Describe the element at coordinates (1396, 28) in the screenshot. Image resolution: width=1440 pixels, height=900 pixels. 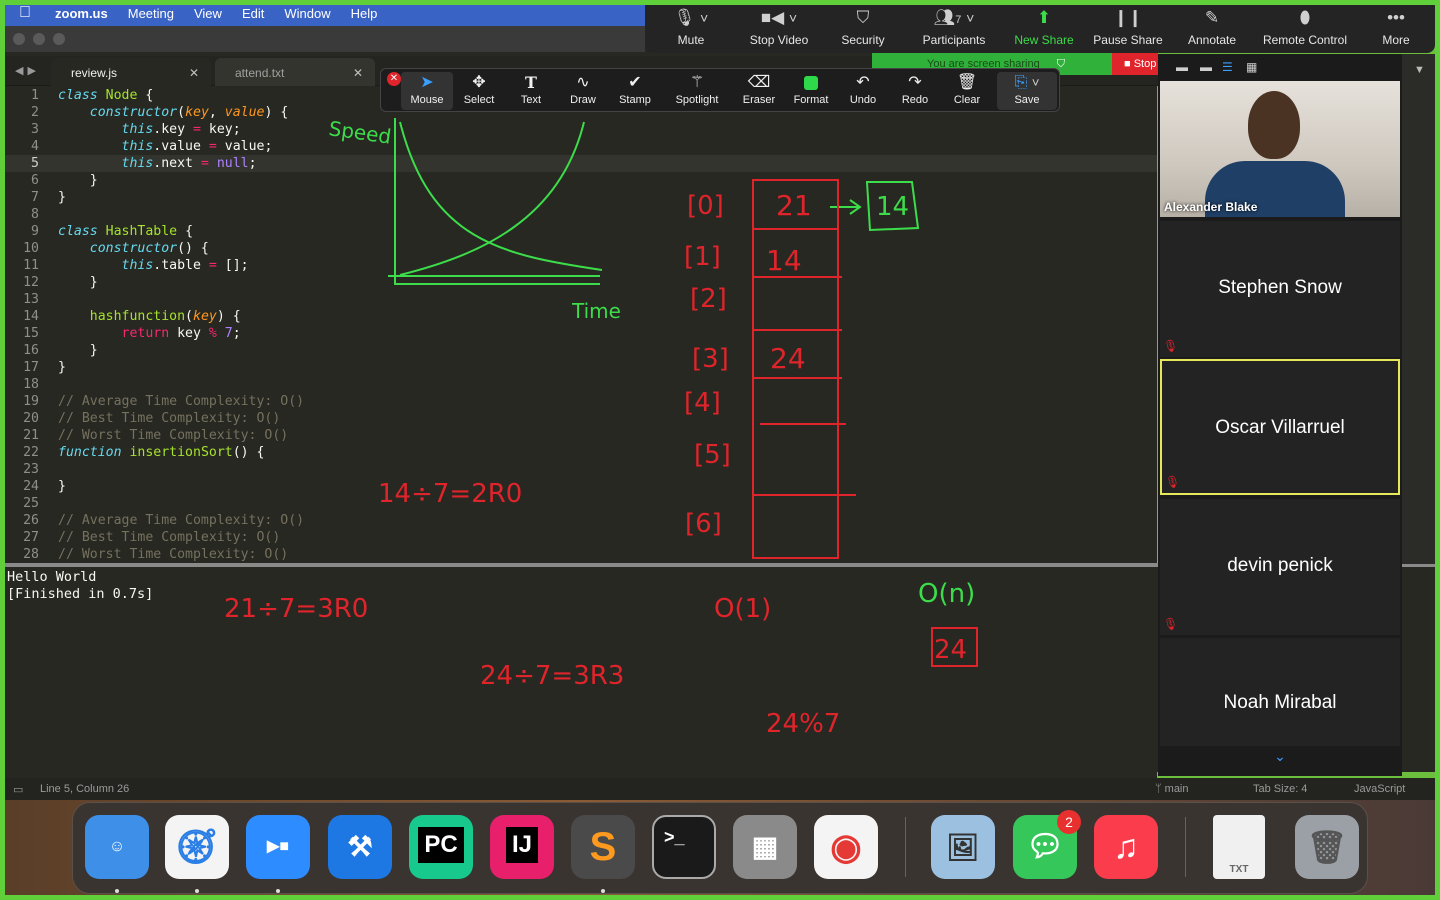
I see `more-button: ••• More` at that location.